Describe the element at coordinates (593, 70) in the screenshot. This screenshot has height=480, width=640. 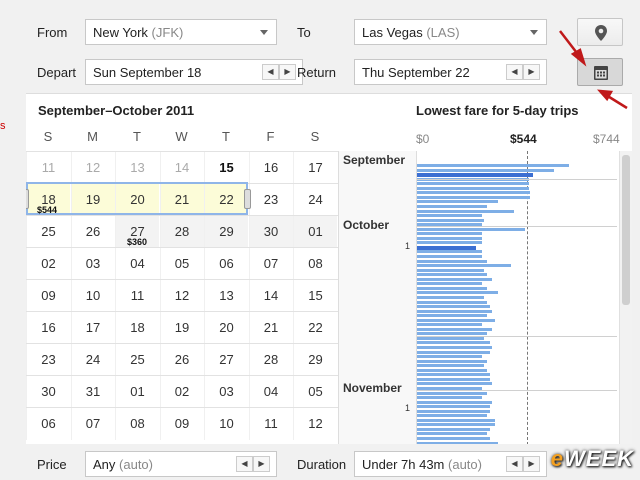
I see `annotation-arrows` at that location.